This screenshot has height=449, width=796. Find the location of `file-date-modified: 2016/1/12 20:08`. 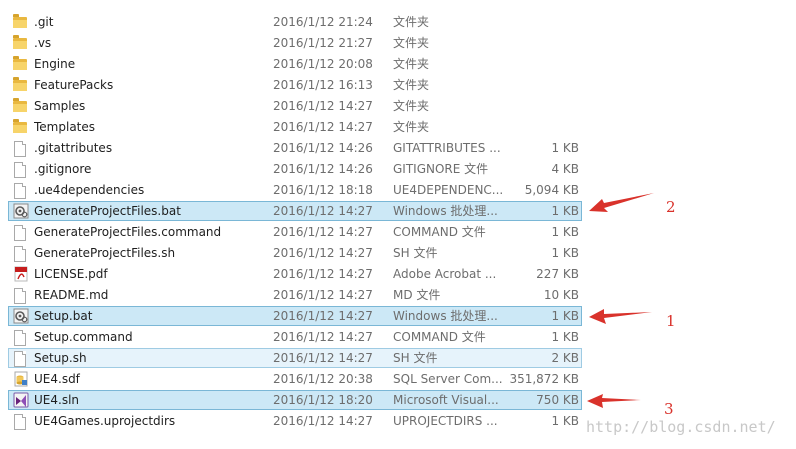

file-date-modified: 2016/1/12 20:08 is located at coordinates (323, 64).